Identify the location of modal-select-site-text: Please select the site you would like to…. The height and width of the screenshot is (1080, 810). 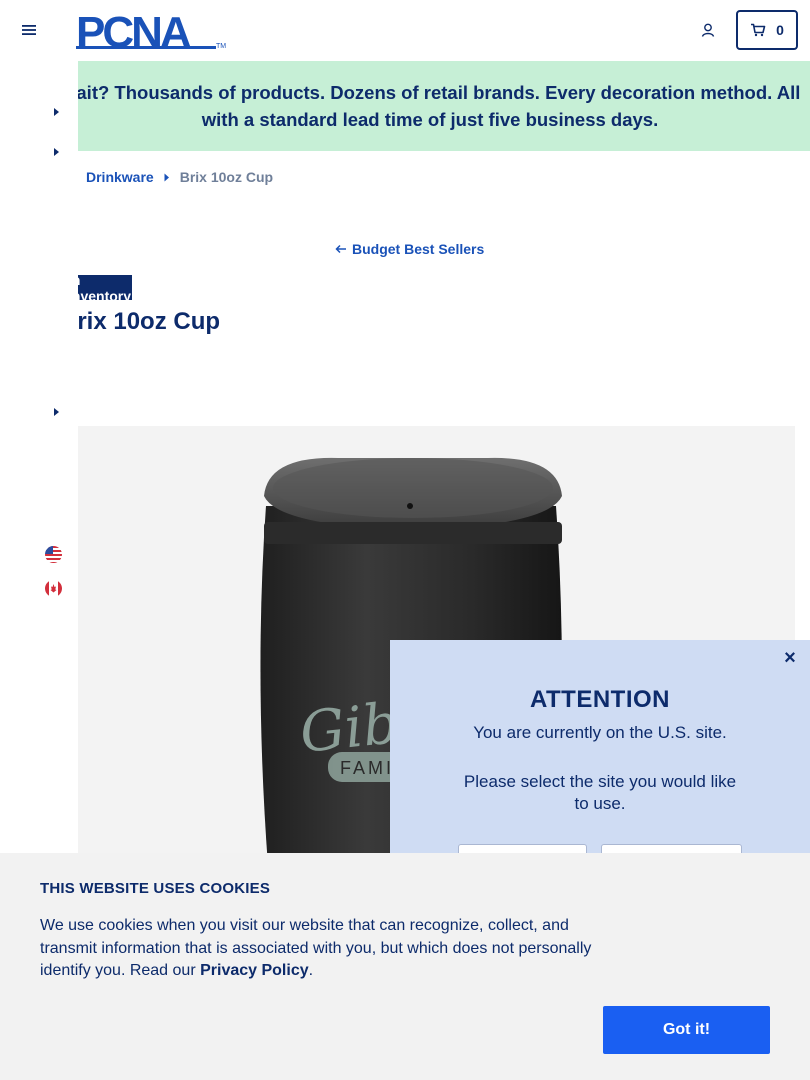
(600, 792).